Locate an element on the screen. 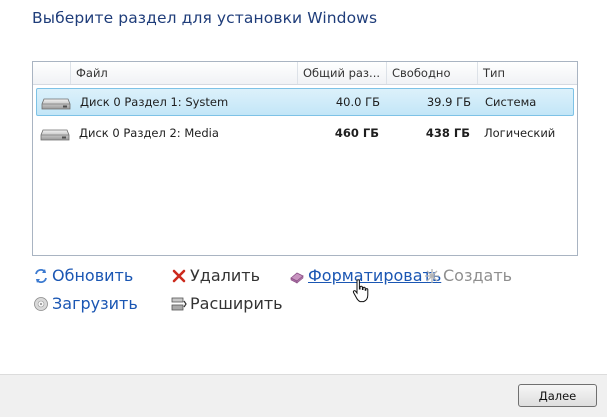  partition-free-space: 39.9 ГБ is located at coordinates (448, 102).